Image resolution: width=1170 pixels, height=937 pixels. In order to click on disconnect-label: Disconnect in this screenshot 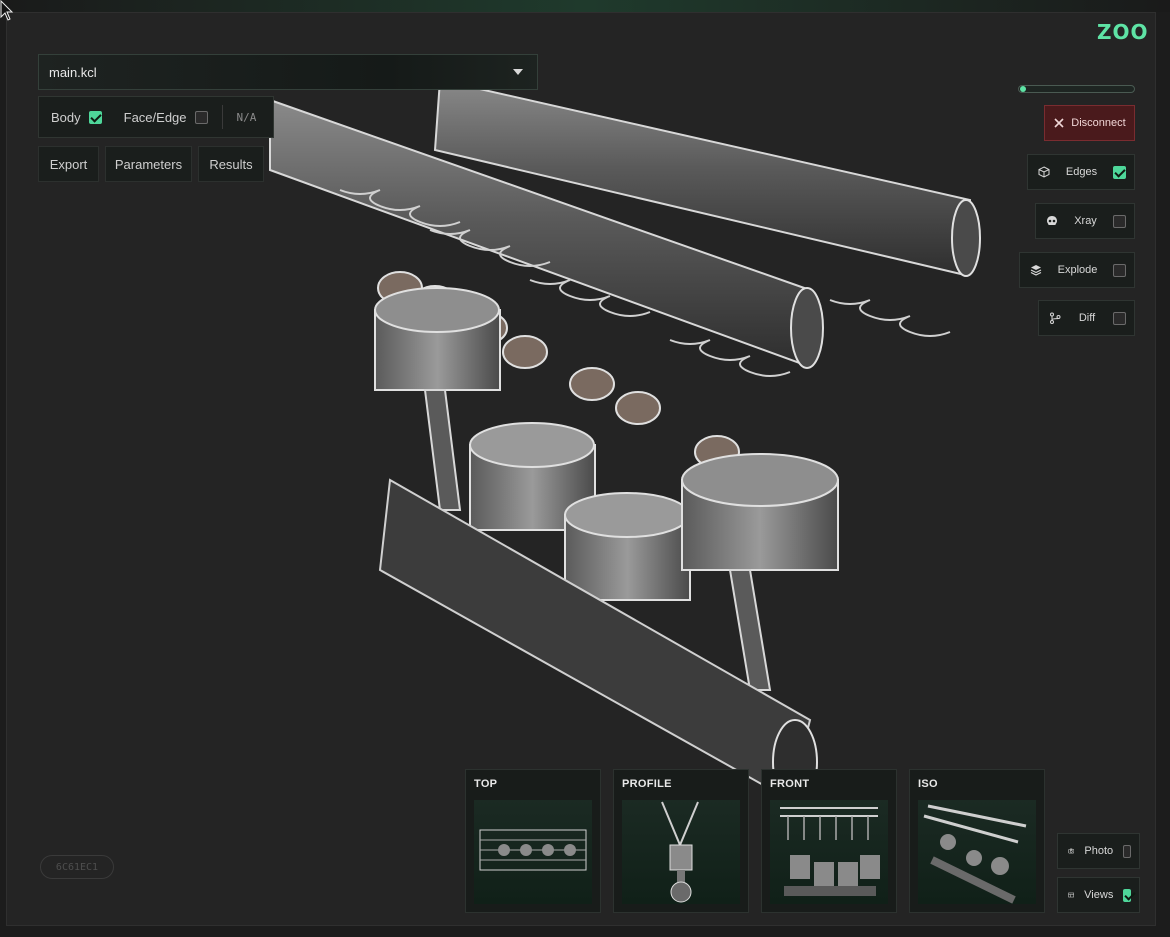, I will do `click(1098, 123)`.